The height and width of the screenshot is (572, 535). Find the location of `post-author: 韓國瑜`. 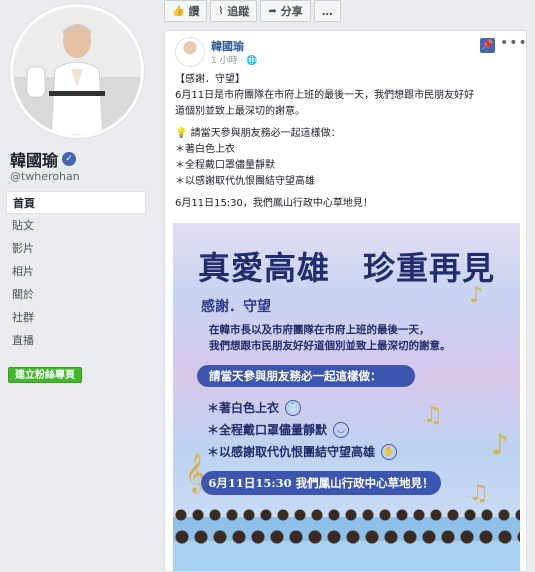

post-author: 韓國瑜 is located at coordinates (227, 46).